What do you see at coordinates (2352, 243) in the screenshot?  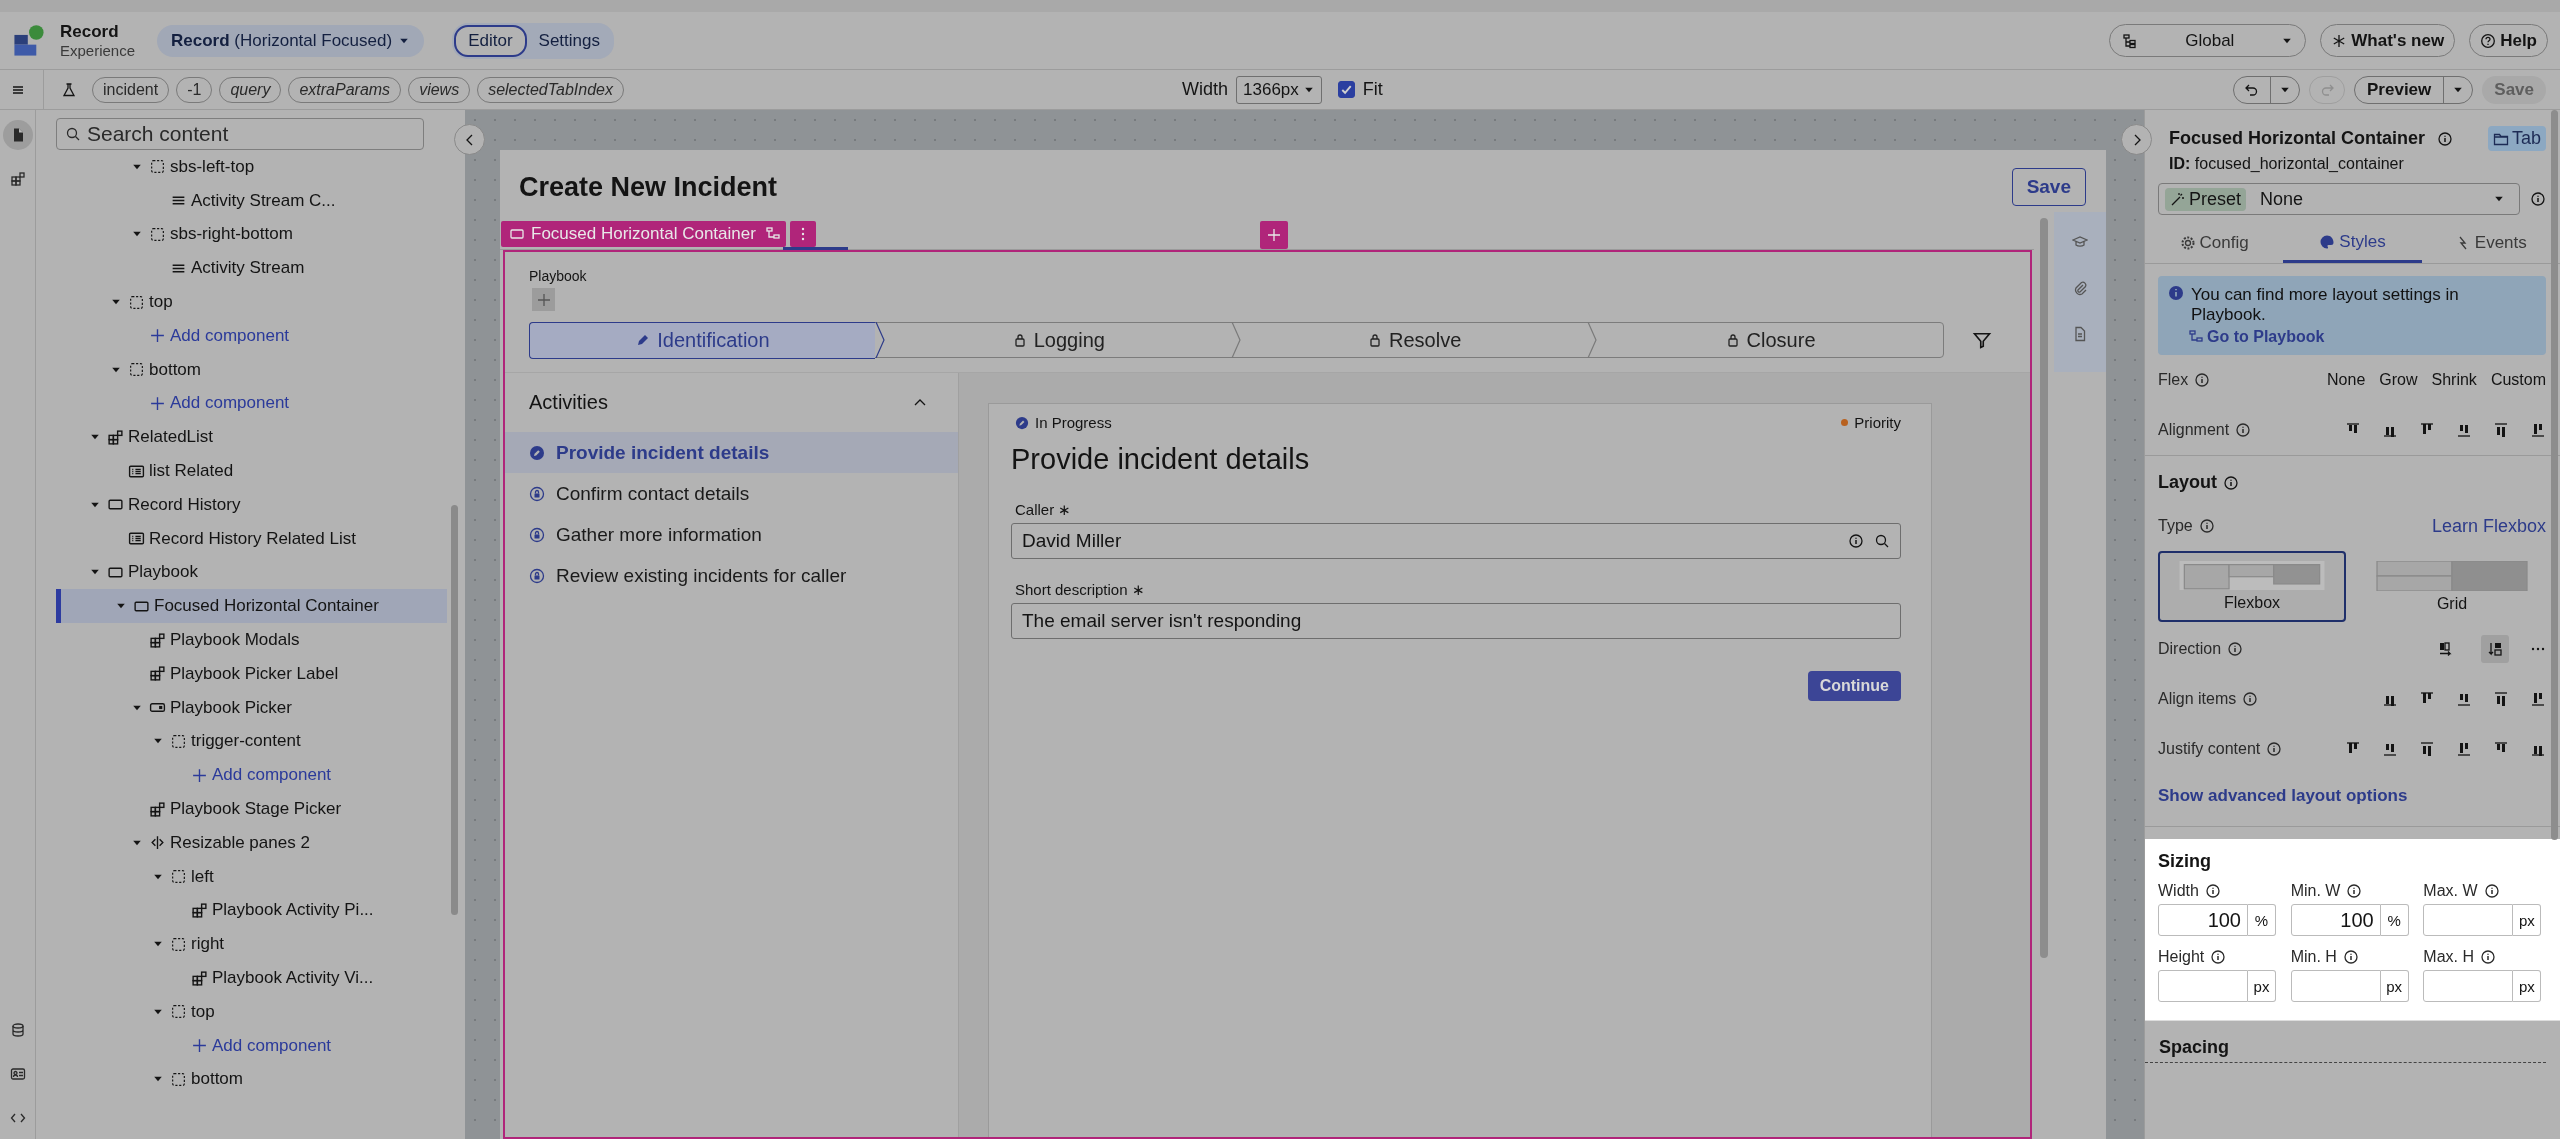 I see `panel-tab: Styles` at bounding box center [2352, 243].